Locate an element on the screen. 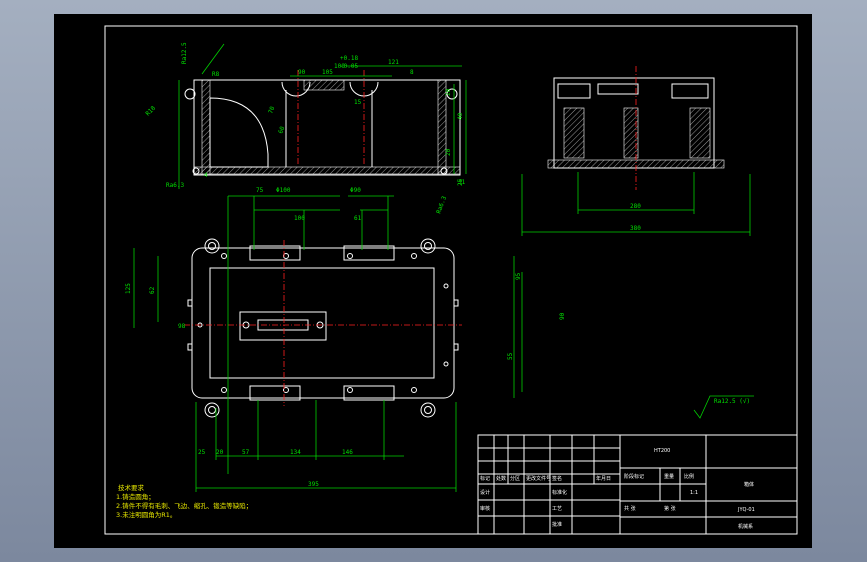 The image size is (867, 562). dim-side-0: Ra12.5 is located at coordinates (184, 53).